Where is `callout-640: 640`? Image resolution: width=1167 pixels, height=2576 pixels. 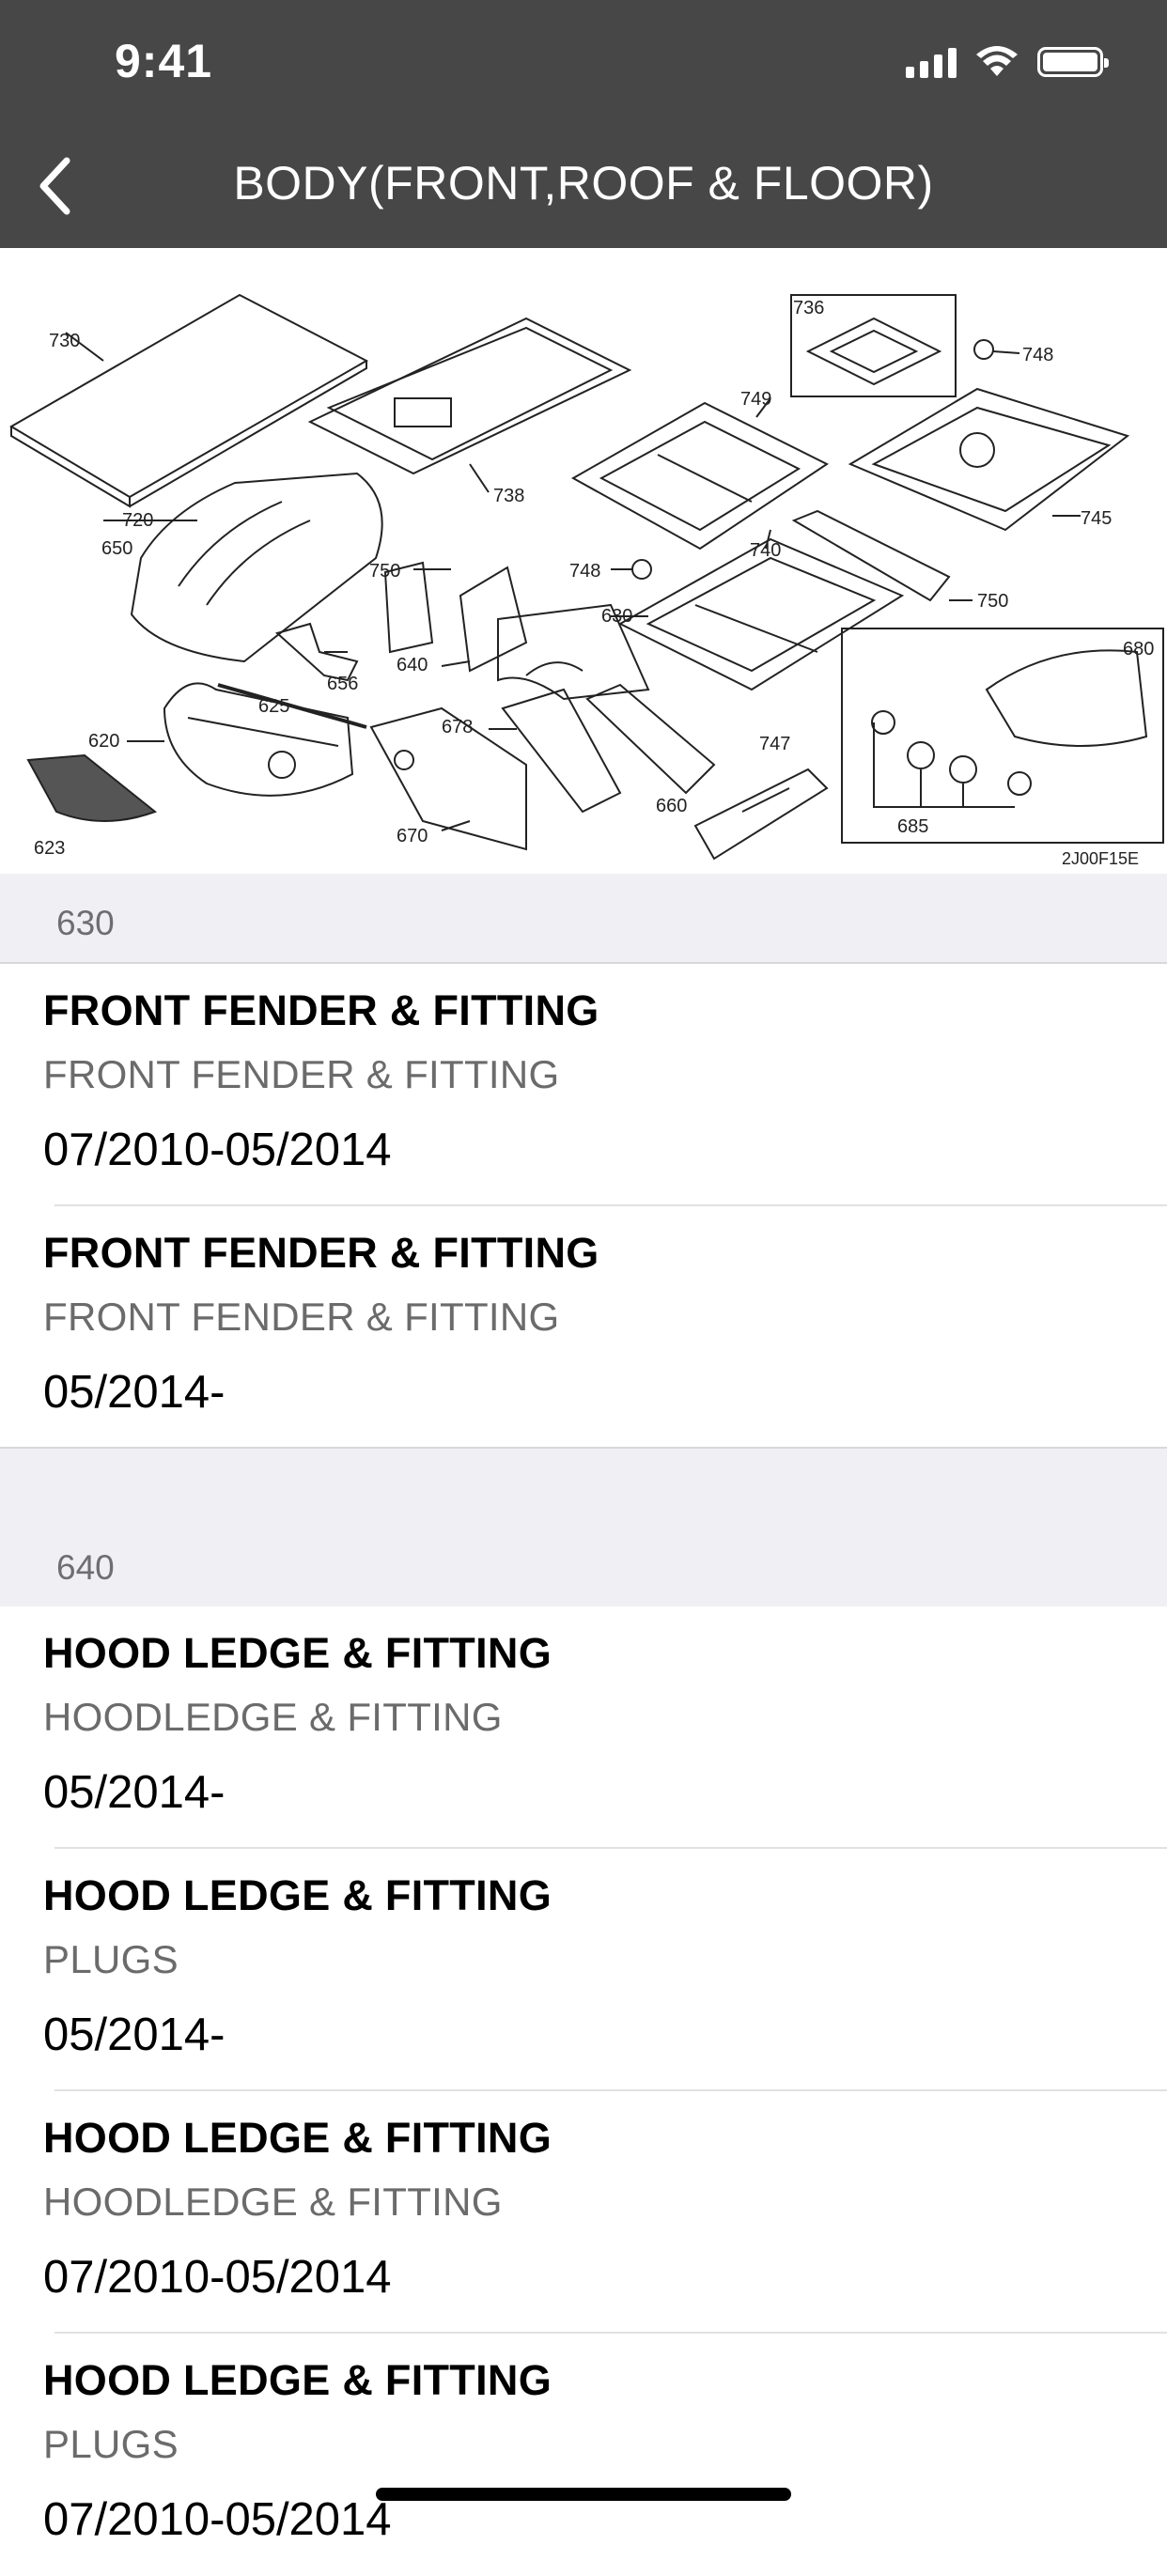
callout-640: 640 is located at coordinates (412, 665).